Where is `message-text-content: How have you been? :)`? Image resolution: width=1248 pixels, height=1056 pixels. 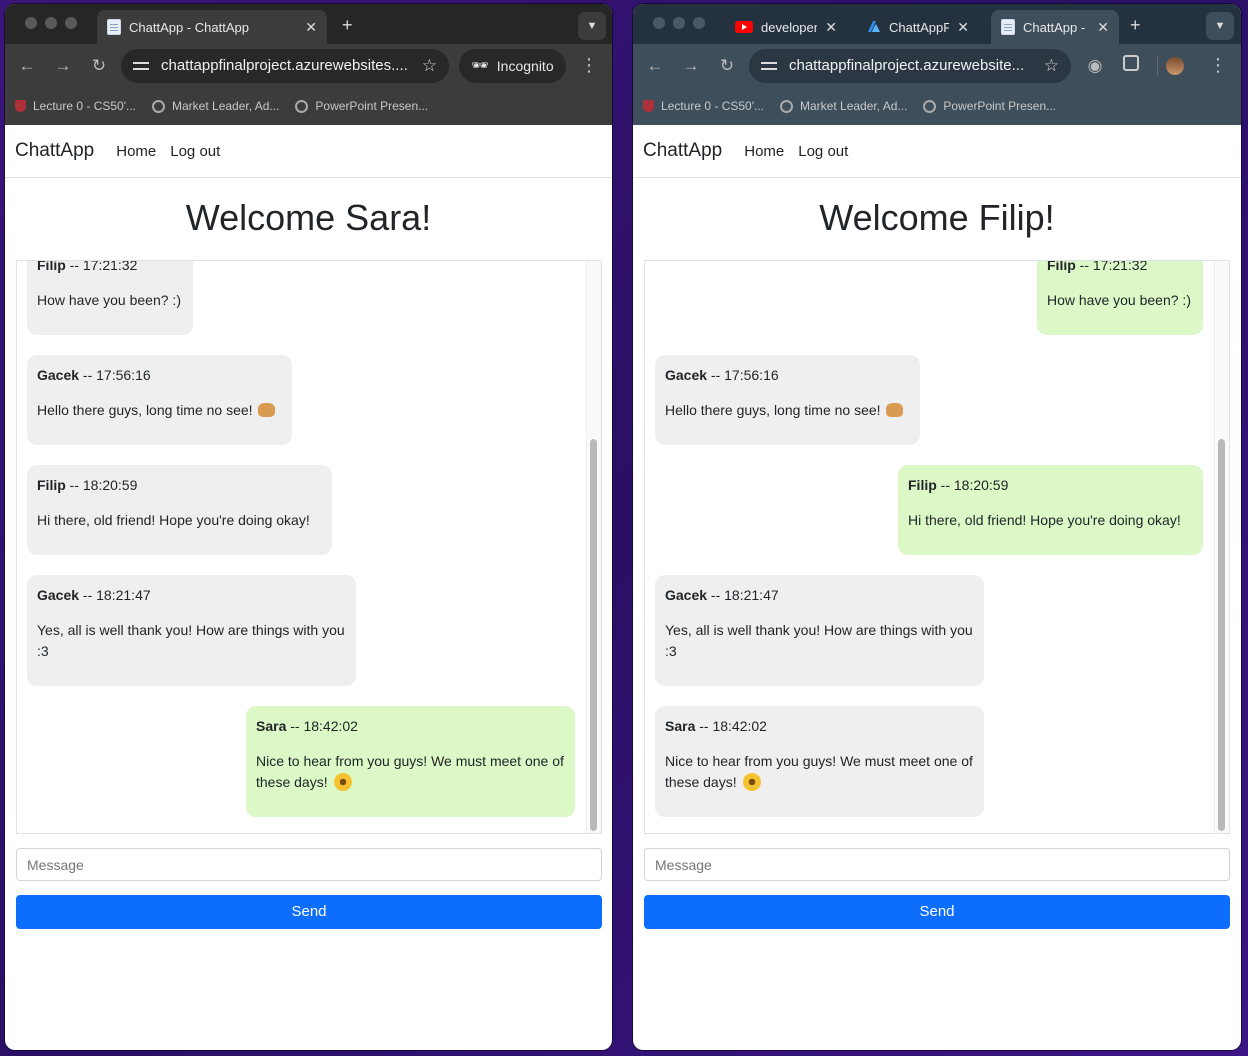
message-text-content: How have you been? :) is located at coordinates (109, 300).